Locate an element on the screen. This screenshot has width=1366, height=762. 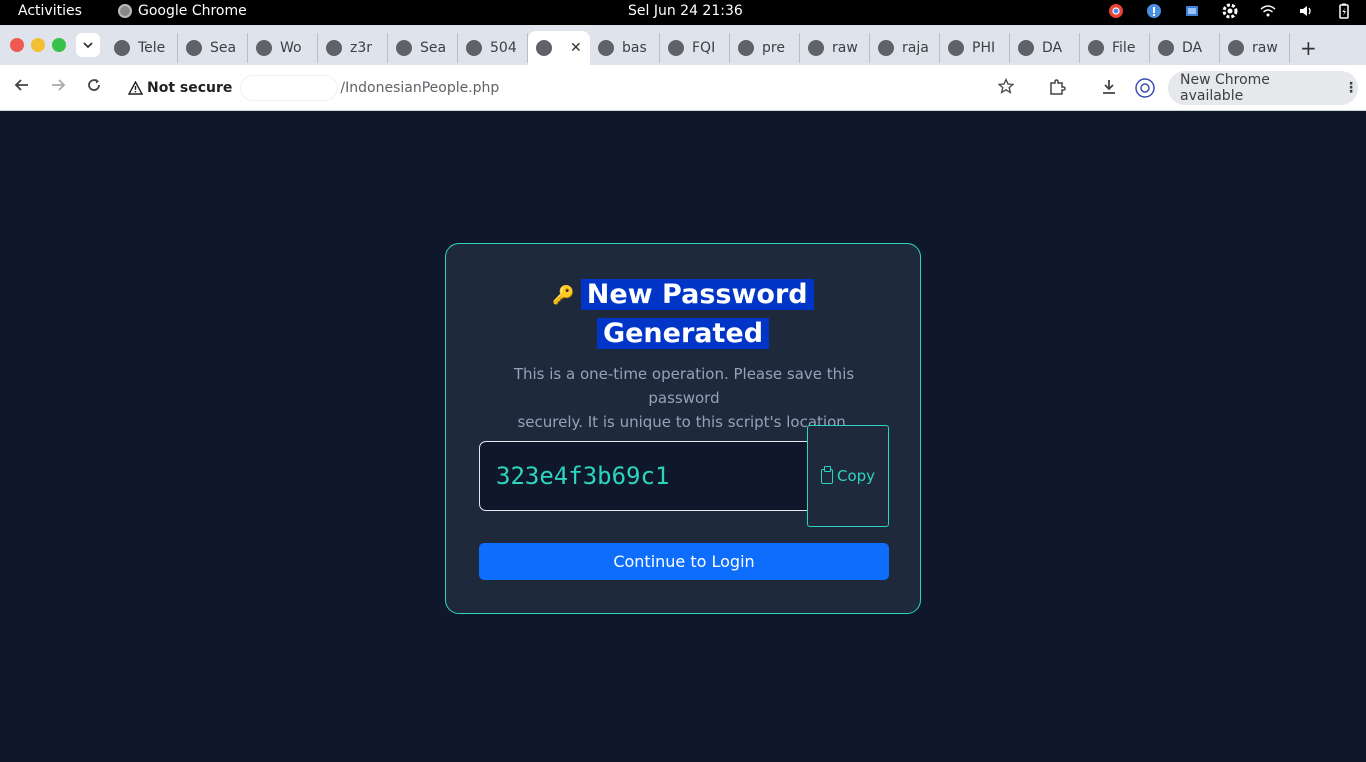
browser-tab: Tele is located at coordinates (142, 48).